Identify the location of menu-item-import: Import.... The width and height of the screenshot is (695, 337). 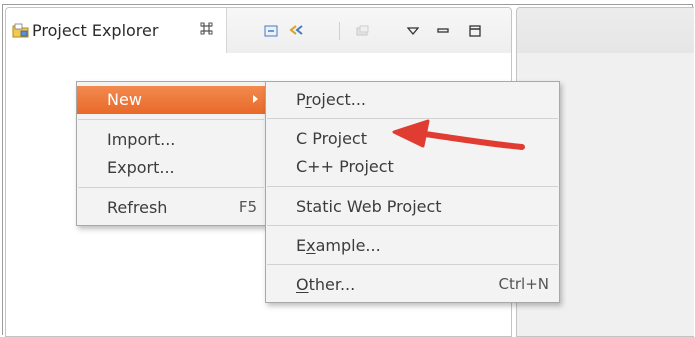
(171, 140).